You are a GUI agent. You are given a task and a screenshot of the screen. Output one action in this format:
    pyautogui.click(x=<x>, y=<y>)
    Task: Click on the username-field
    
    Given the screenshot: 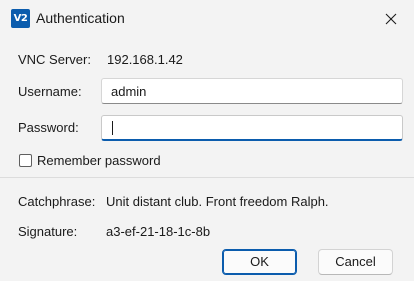 What is the action you would take?
    pyautogui.click(x=252, y=91)
    